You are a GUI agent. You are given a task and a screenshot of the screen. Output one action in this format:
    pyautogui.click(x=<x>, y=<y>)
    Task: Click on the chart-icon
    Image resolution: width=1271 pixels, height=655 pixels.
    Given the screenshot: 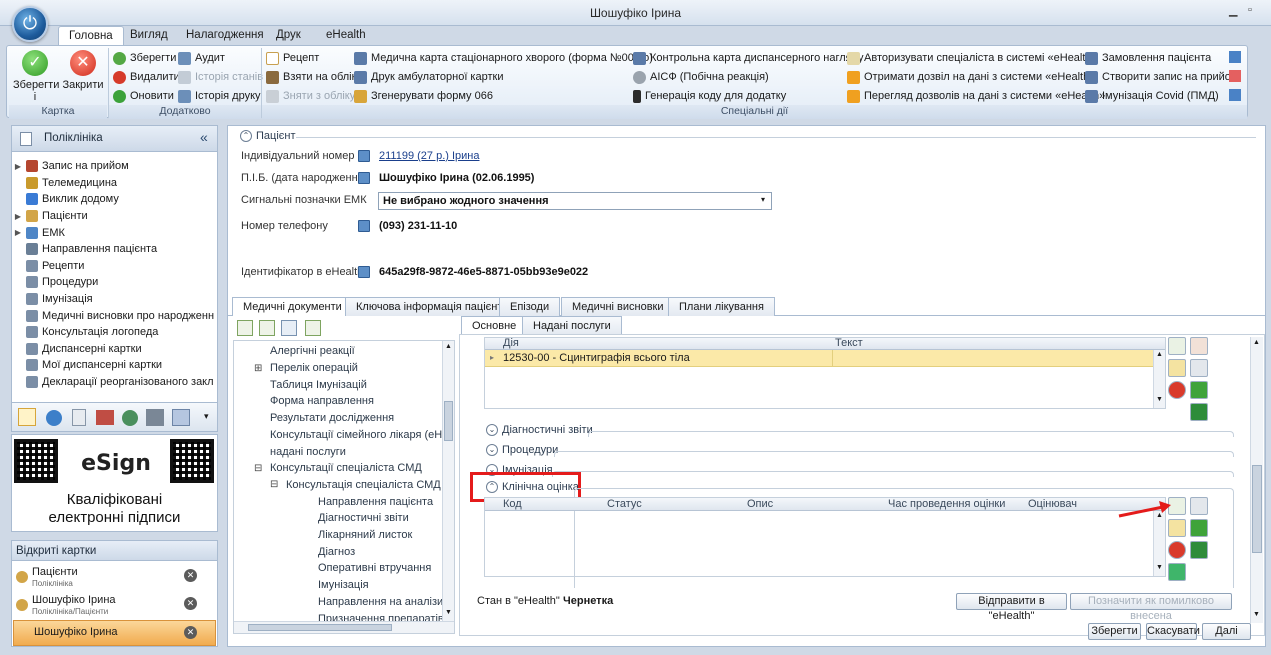 What is the action you would take?
    pyautogui.click(x=1199, y=346)
    